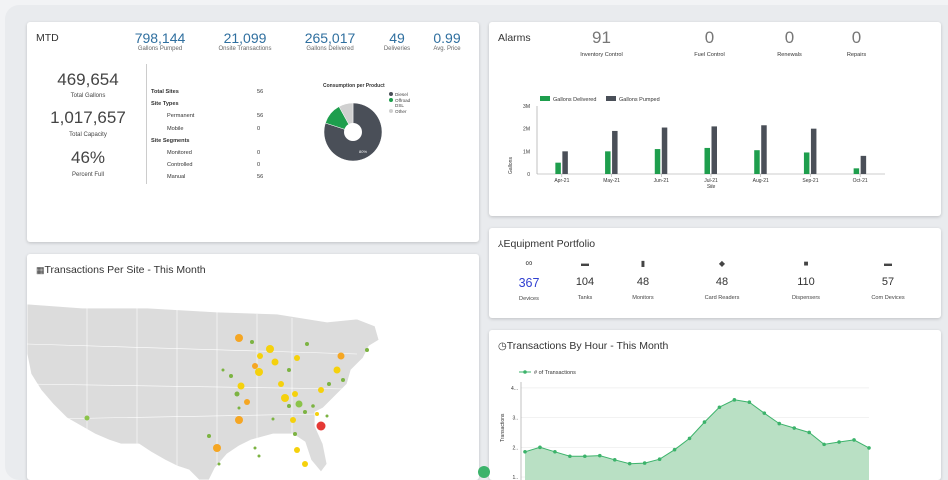  What do you see at coordinates (399, 111) in the screenshot?
I see `legend-other: Other` at bounding box center [399, 111].